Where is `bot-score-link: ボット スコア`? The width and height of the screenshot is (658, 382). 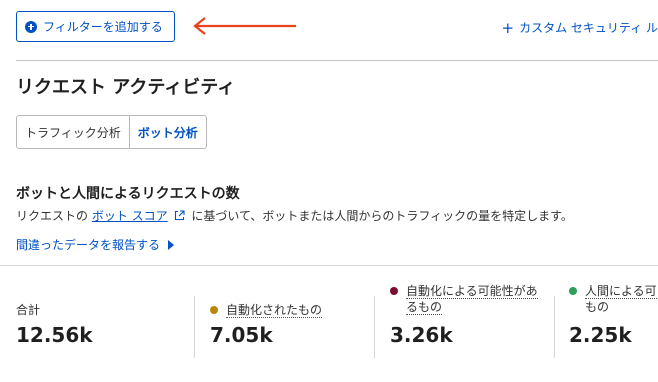 bot-score-link: ボット スコア is located at coordinates (130, 216).